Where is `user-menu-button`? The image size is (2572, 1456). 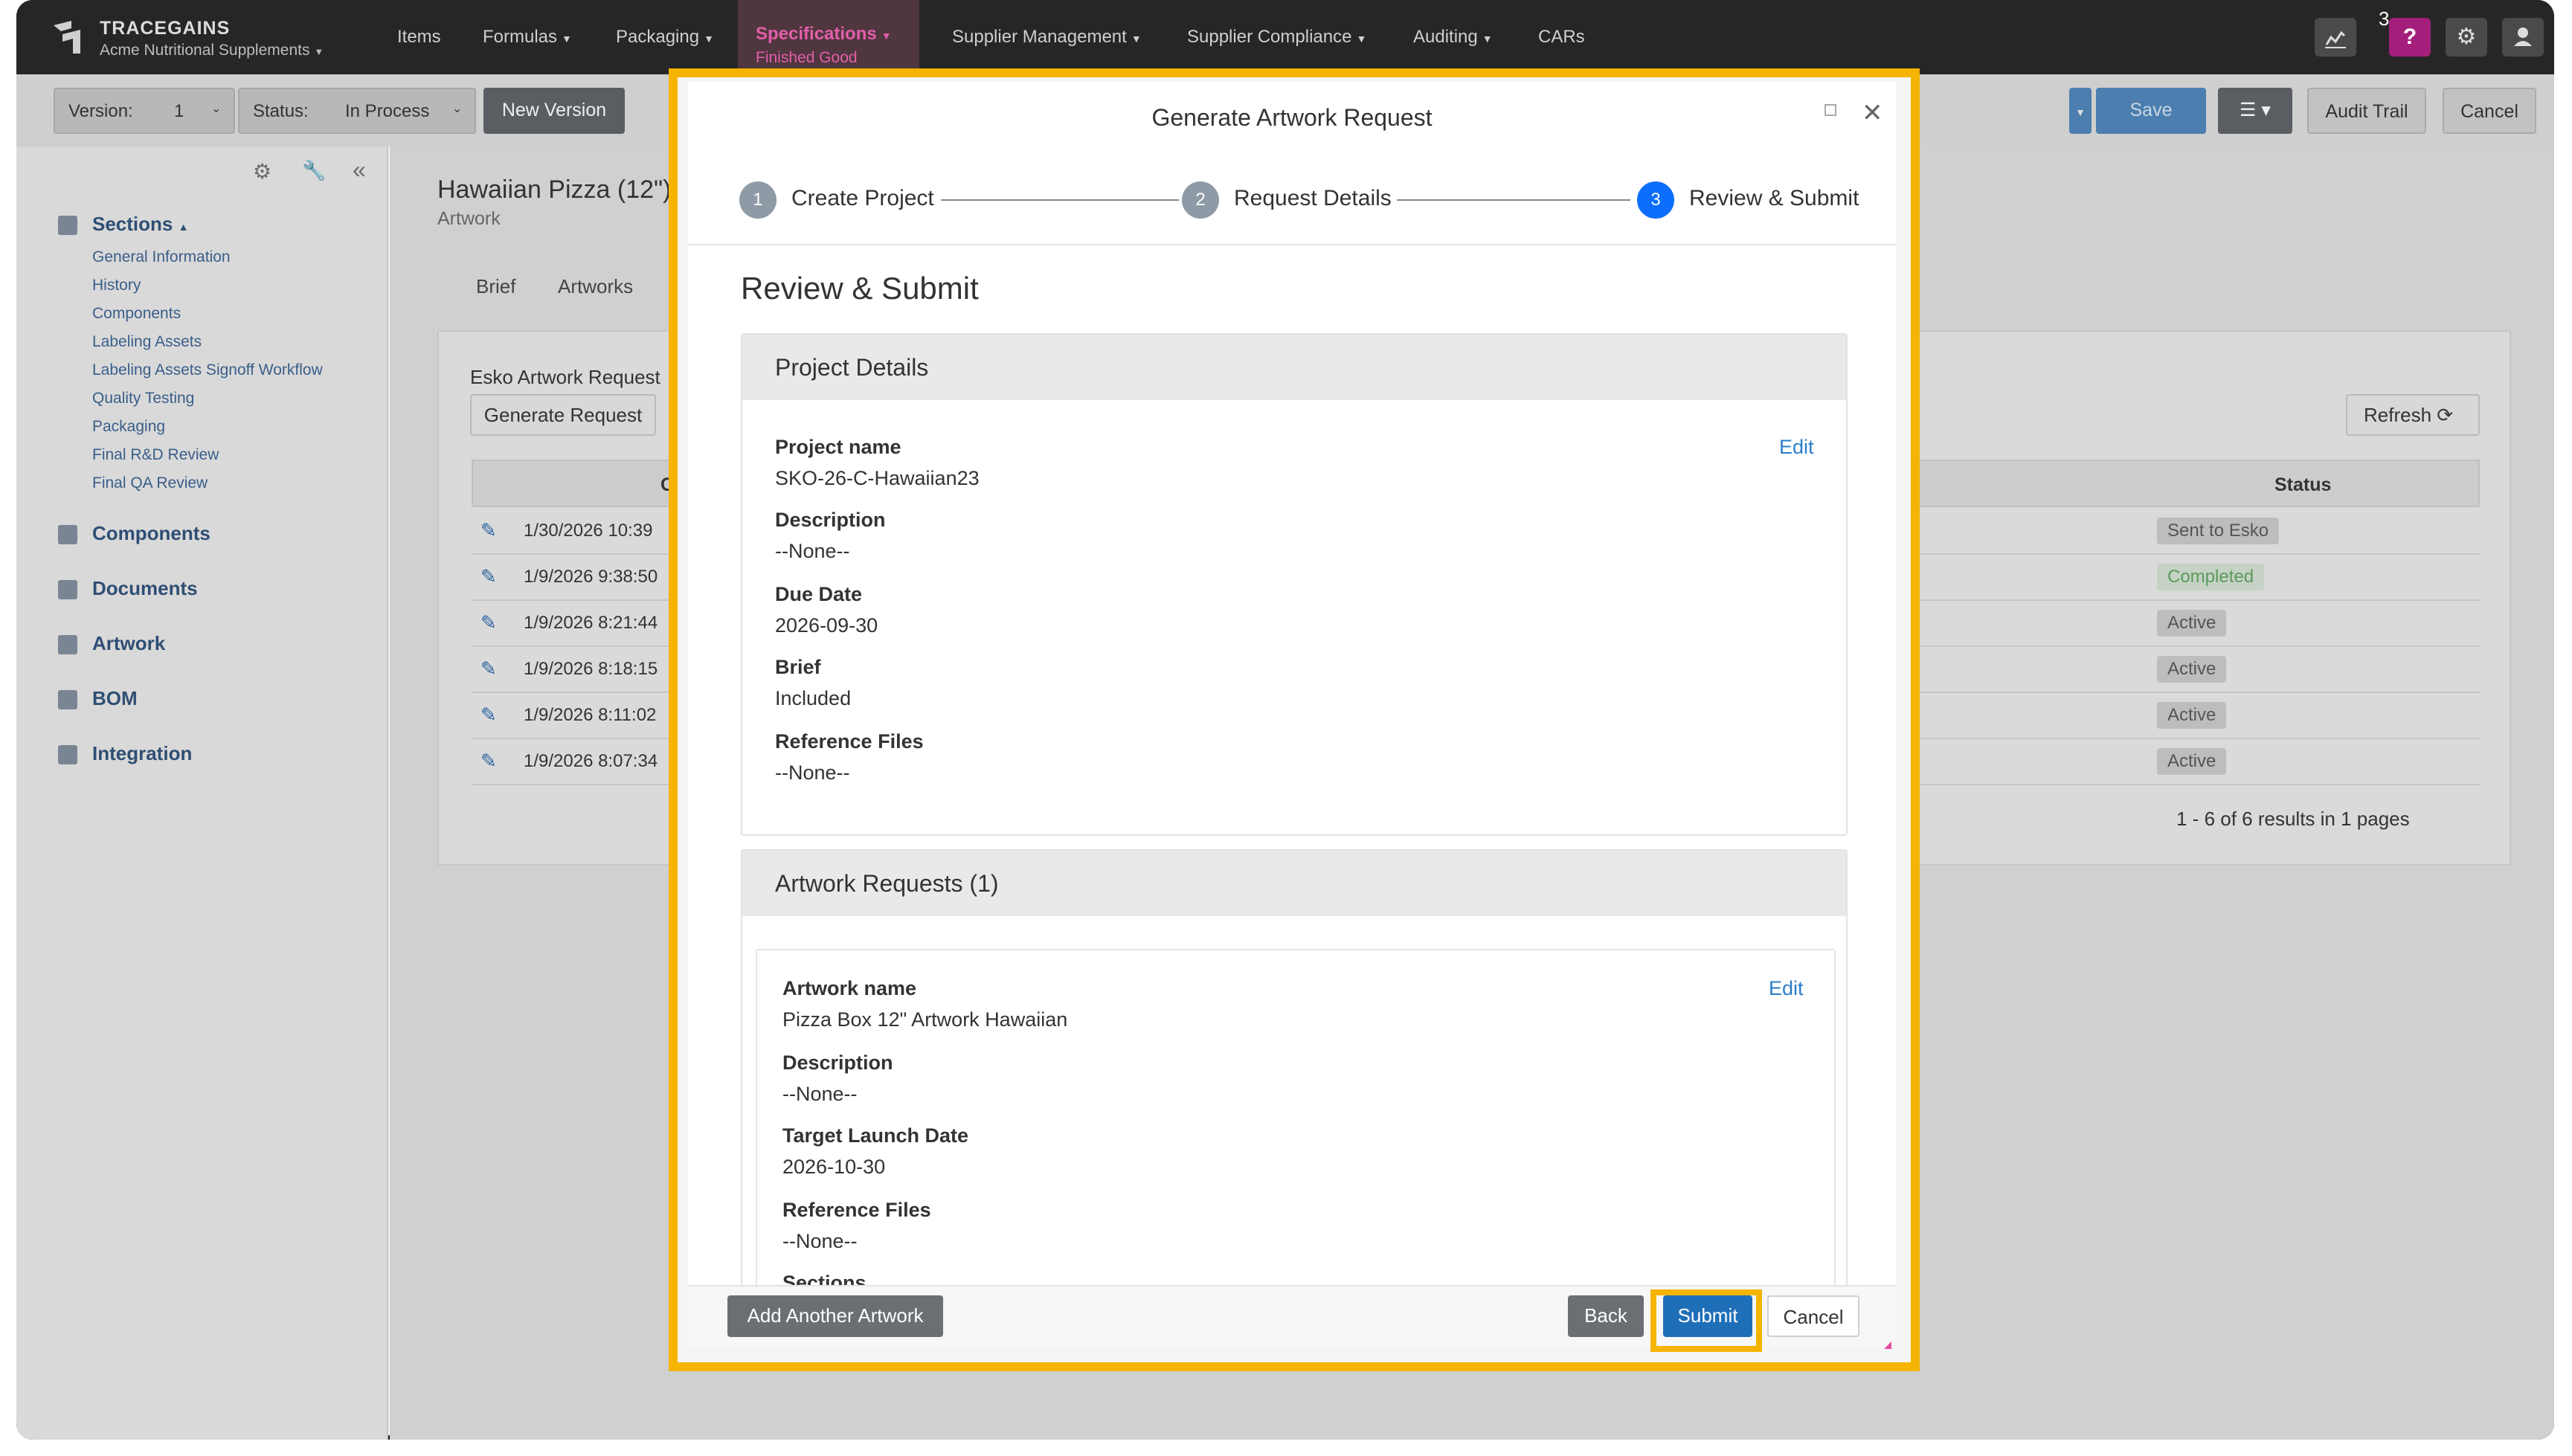
user-menu-button is located at coordinates (2523, 38).